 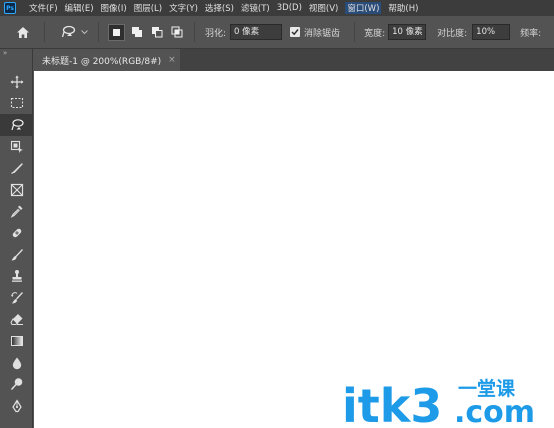 What do you see at coordinates (183, 8) in the screenshot?
I see `menu-type: 文字(Y)` at bounding box center [183, 8].